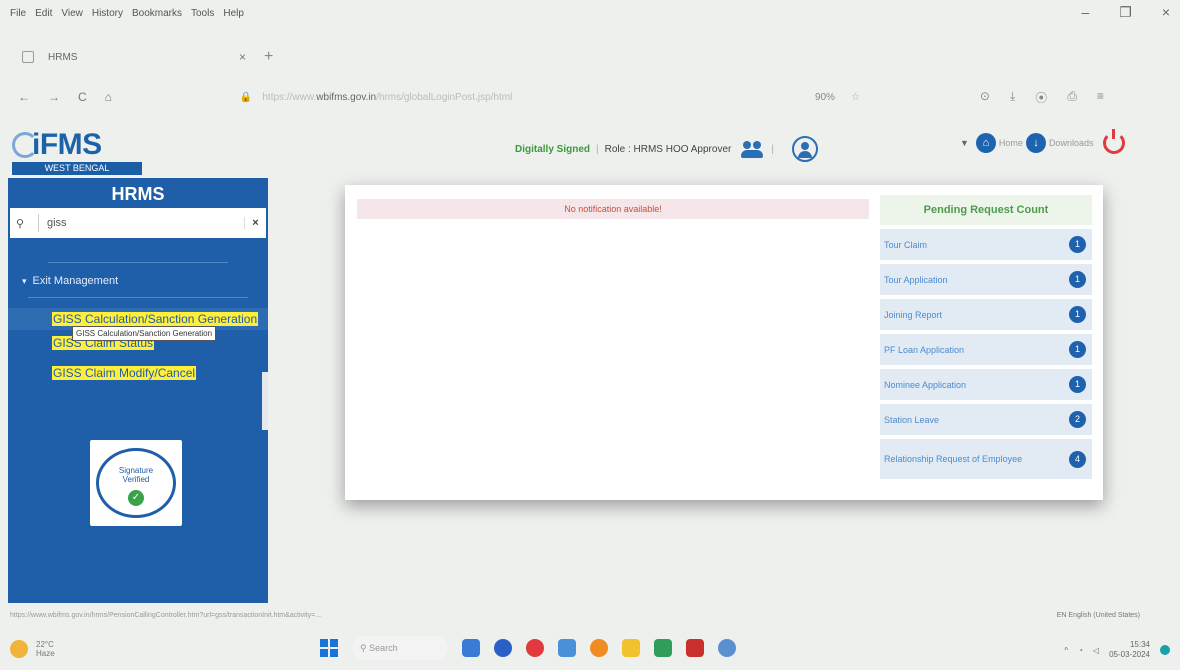 This screenshot has width=1180, height=670. What do you see at coordinates (1072, 97) in the screenshot?
I see `extensions-icon: ⎙` at bounding box center [1072, 97].